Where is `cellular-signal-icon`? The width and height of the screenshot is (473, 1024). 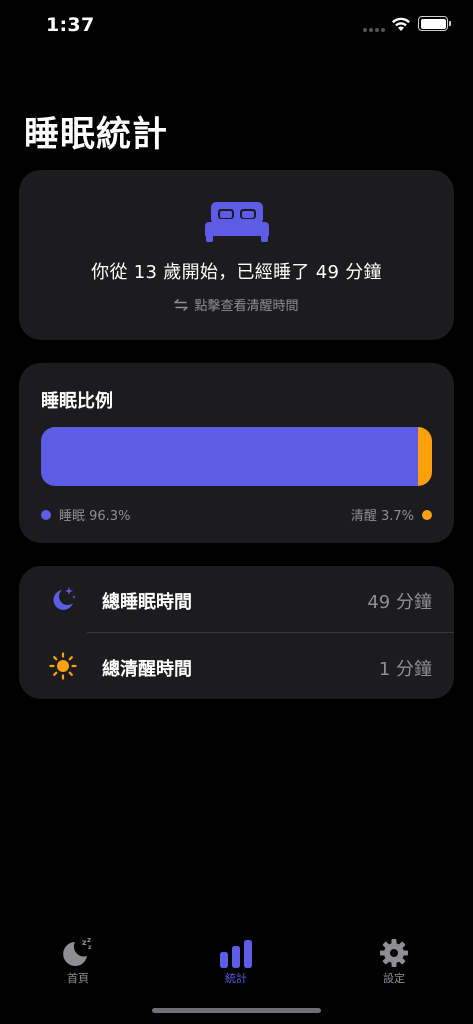 cellular-signal-icon is located at coordinates (374, 30).